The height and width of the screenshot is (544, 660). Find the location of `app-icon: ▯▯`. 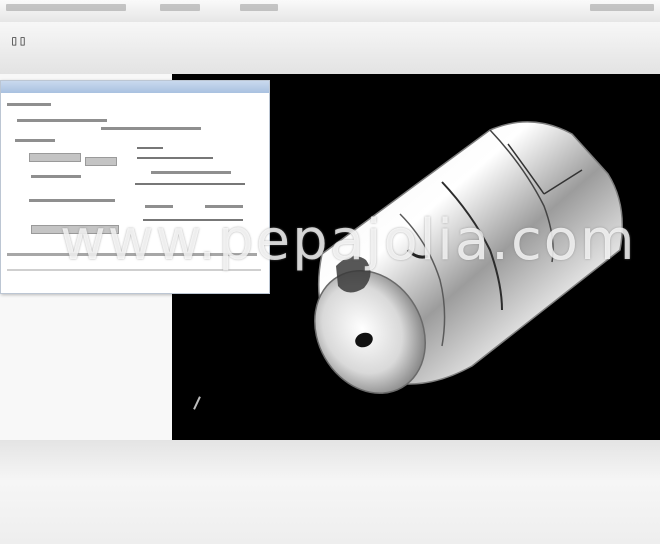

app-icon: ▯▯ is located at coordinates (18, 41).